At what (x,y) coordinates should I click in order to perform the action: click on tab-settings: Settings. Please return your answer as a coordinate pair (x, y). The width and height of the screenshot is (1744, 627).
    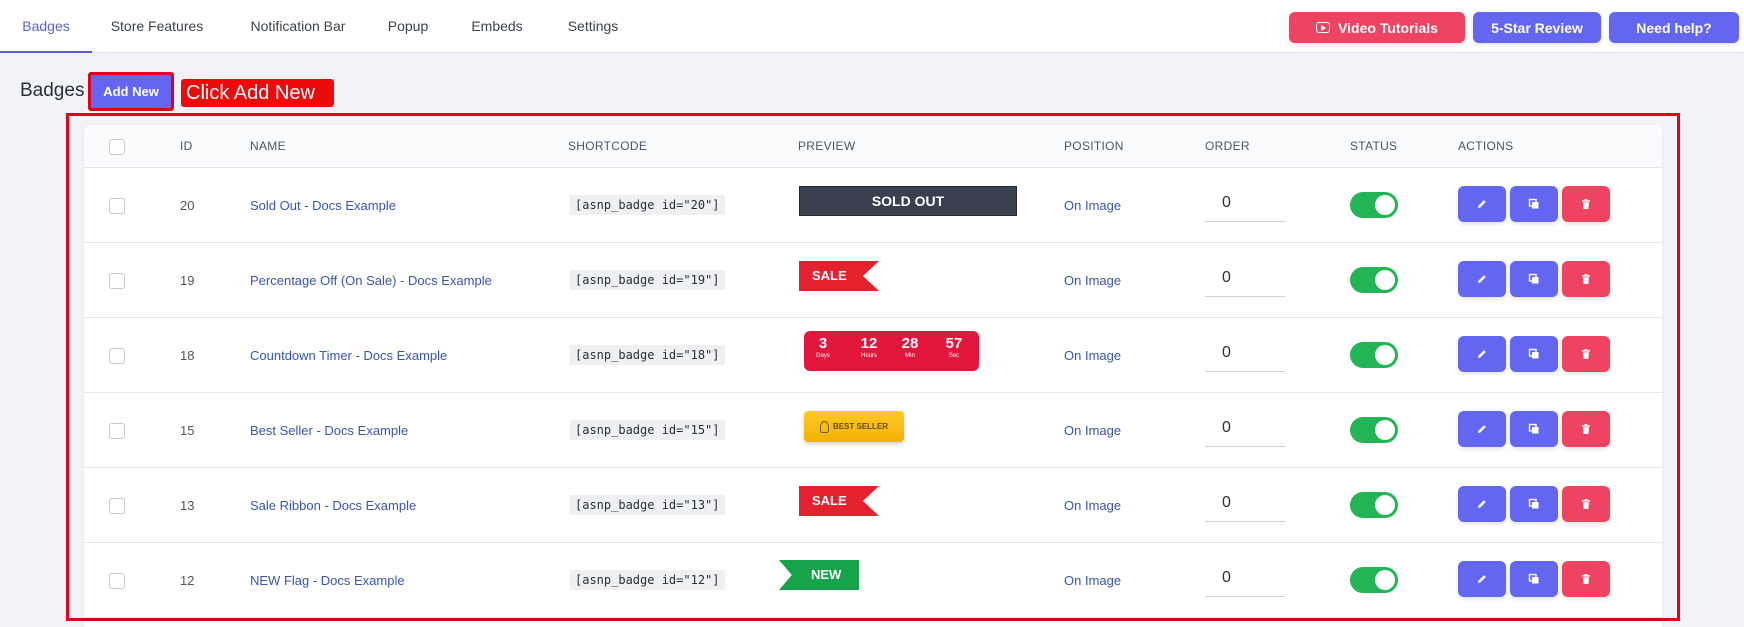
    Looking at the image, I should click on (593, 26).